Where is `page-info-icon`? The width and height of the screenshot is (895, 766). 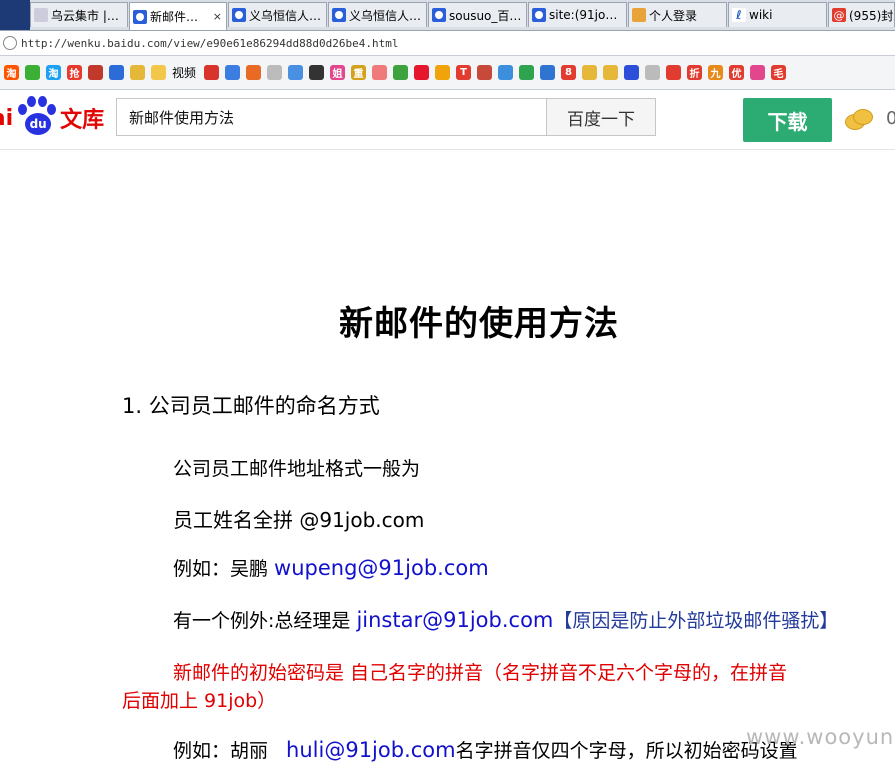 page-info-icon is located at coordinates (10, 43).